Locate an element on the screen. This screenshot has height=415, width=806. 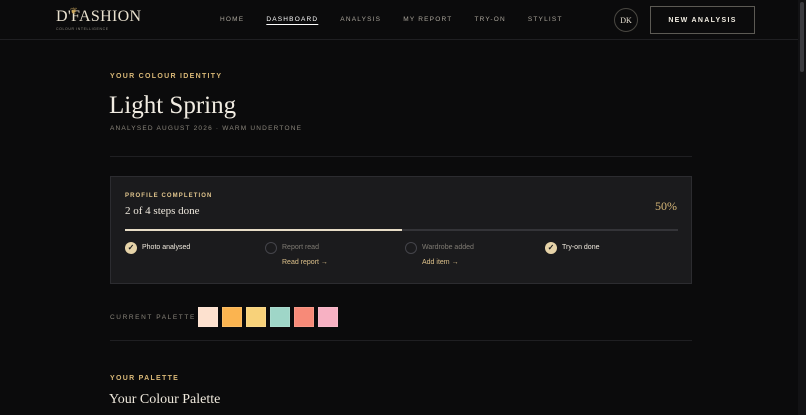
user-avatar: DK is located at coordinates (626, 20).